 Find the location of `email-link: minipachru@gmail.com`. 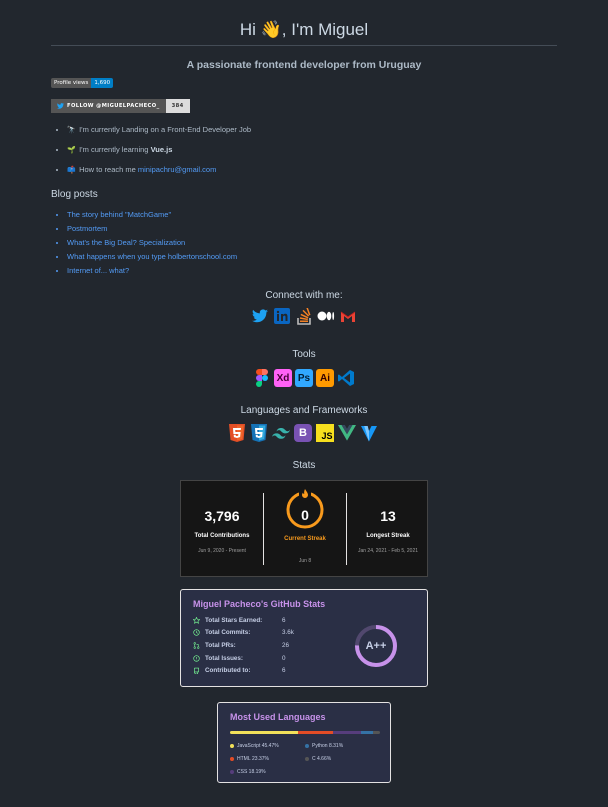

email-link: minipachru@gmail.com is located at coordinates (177, 169).